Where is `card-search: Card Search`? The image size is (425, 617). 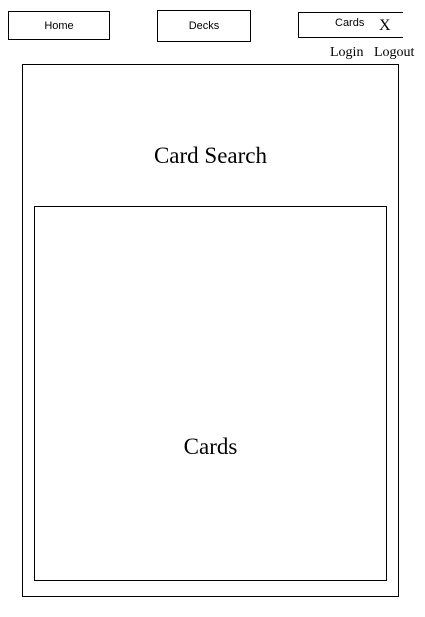
card-search: Card Search is located at coordinates (210, 156).